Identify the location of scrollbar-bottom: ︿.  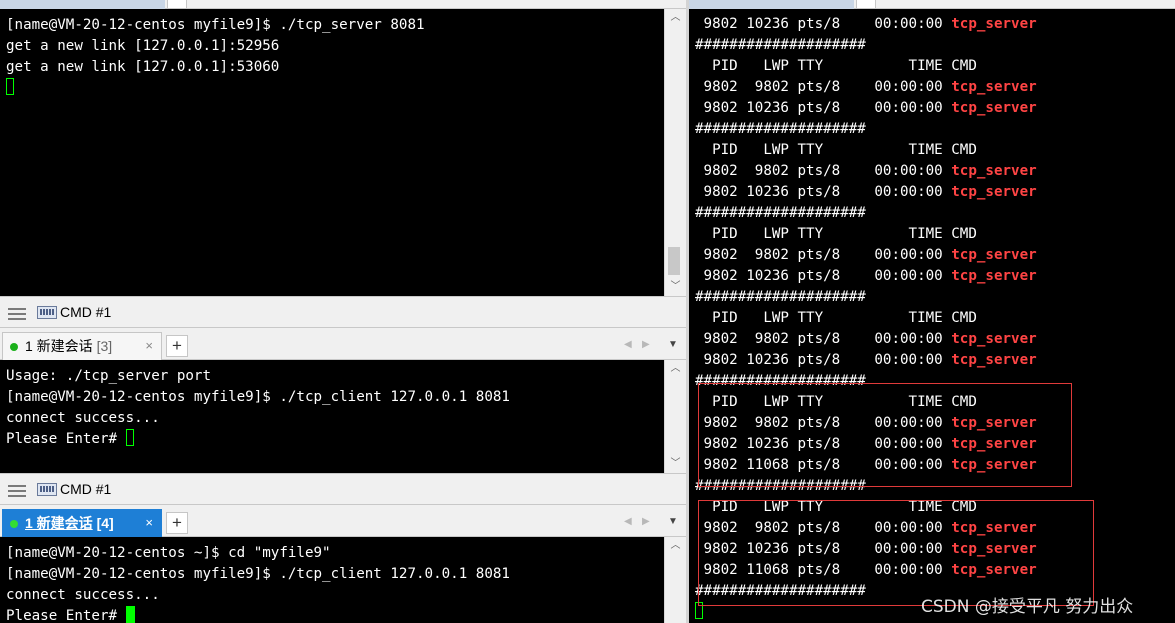
(675, 580).